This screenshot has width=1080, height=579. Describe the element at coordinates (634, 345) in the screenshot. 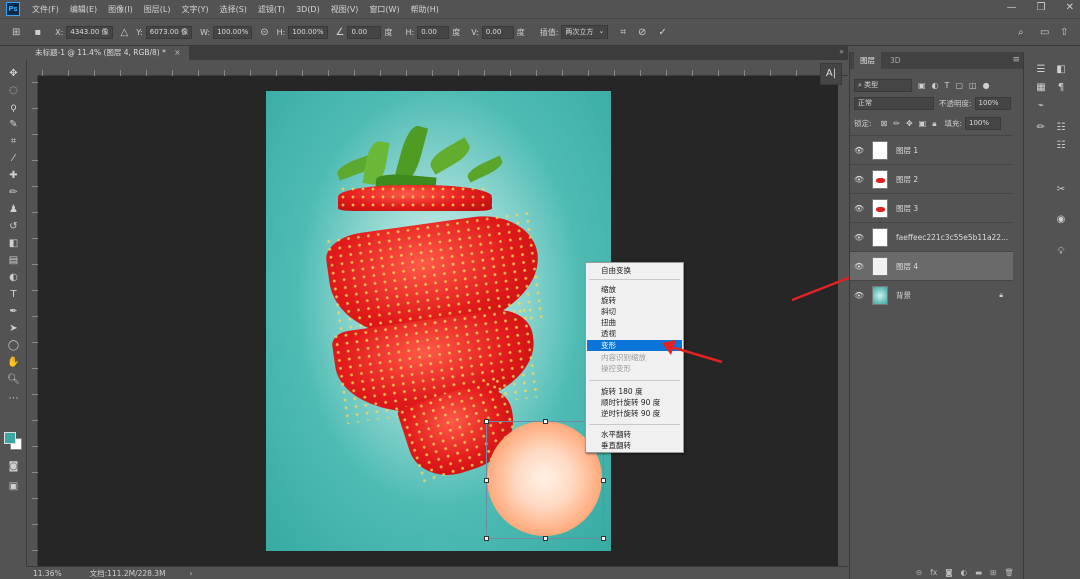

I see `menu-item-warp: 变形` at that location.